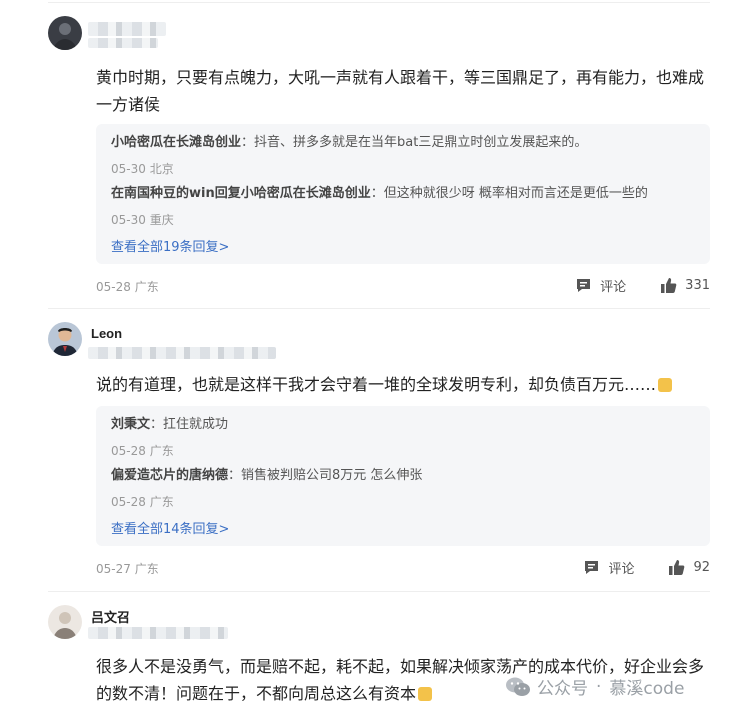 Image resolution: width=732 pixels, height=714 pixels. Describe the element at coordinates (332, 475) in the screenshot. I see `reply-text: 销售被判赔公司8万元 怎么伸张` at that location.